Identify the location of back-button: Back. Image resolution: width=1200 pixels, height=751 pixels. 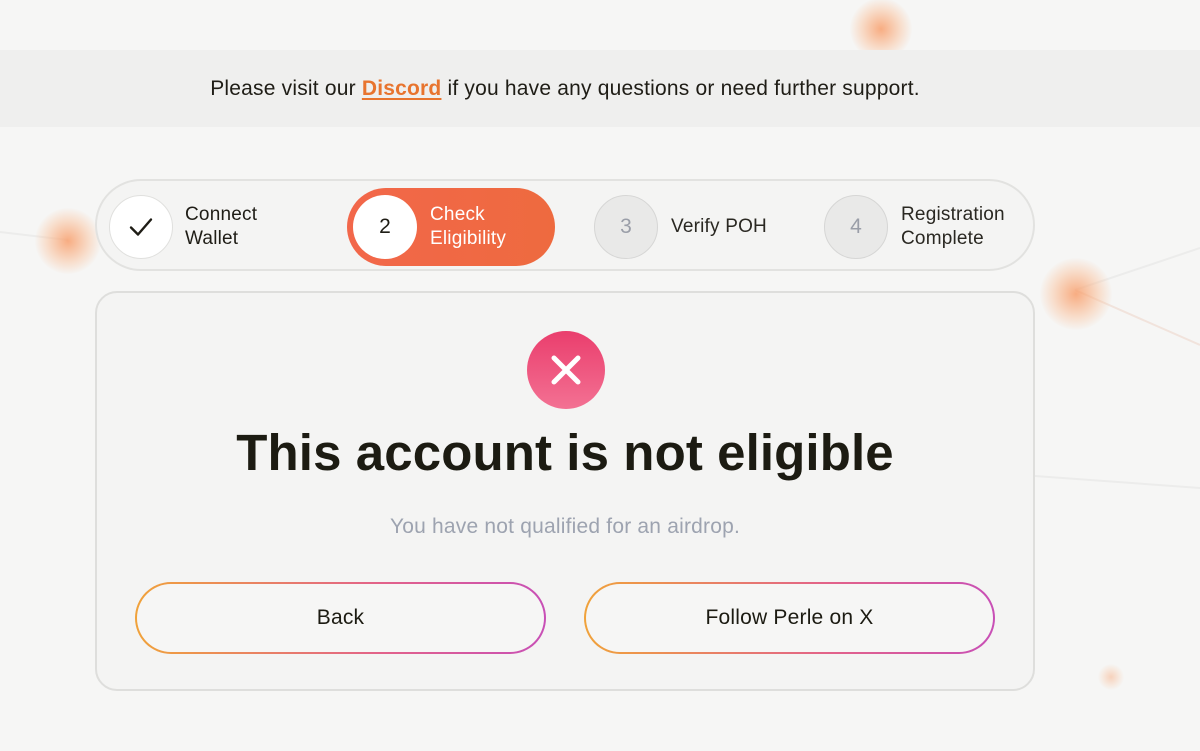
(340, 618).